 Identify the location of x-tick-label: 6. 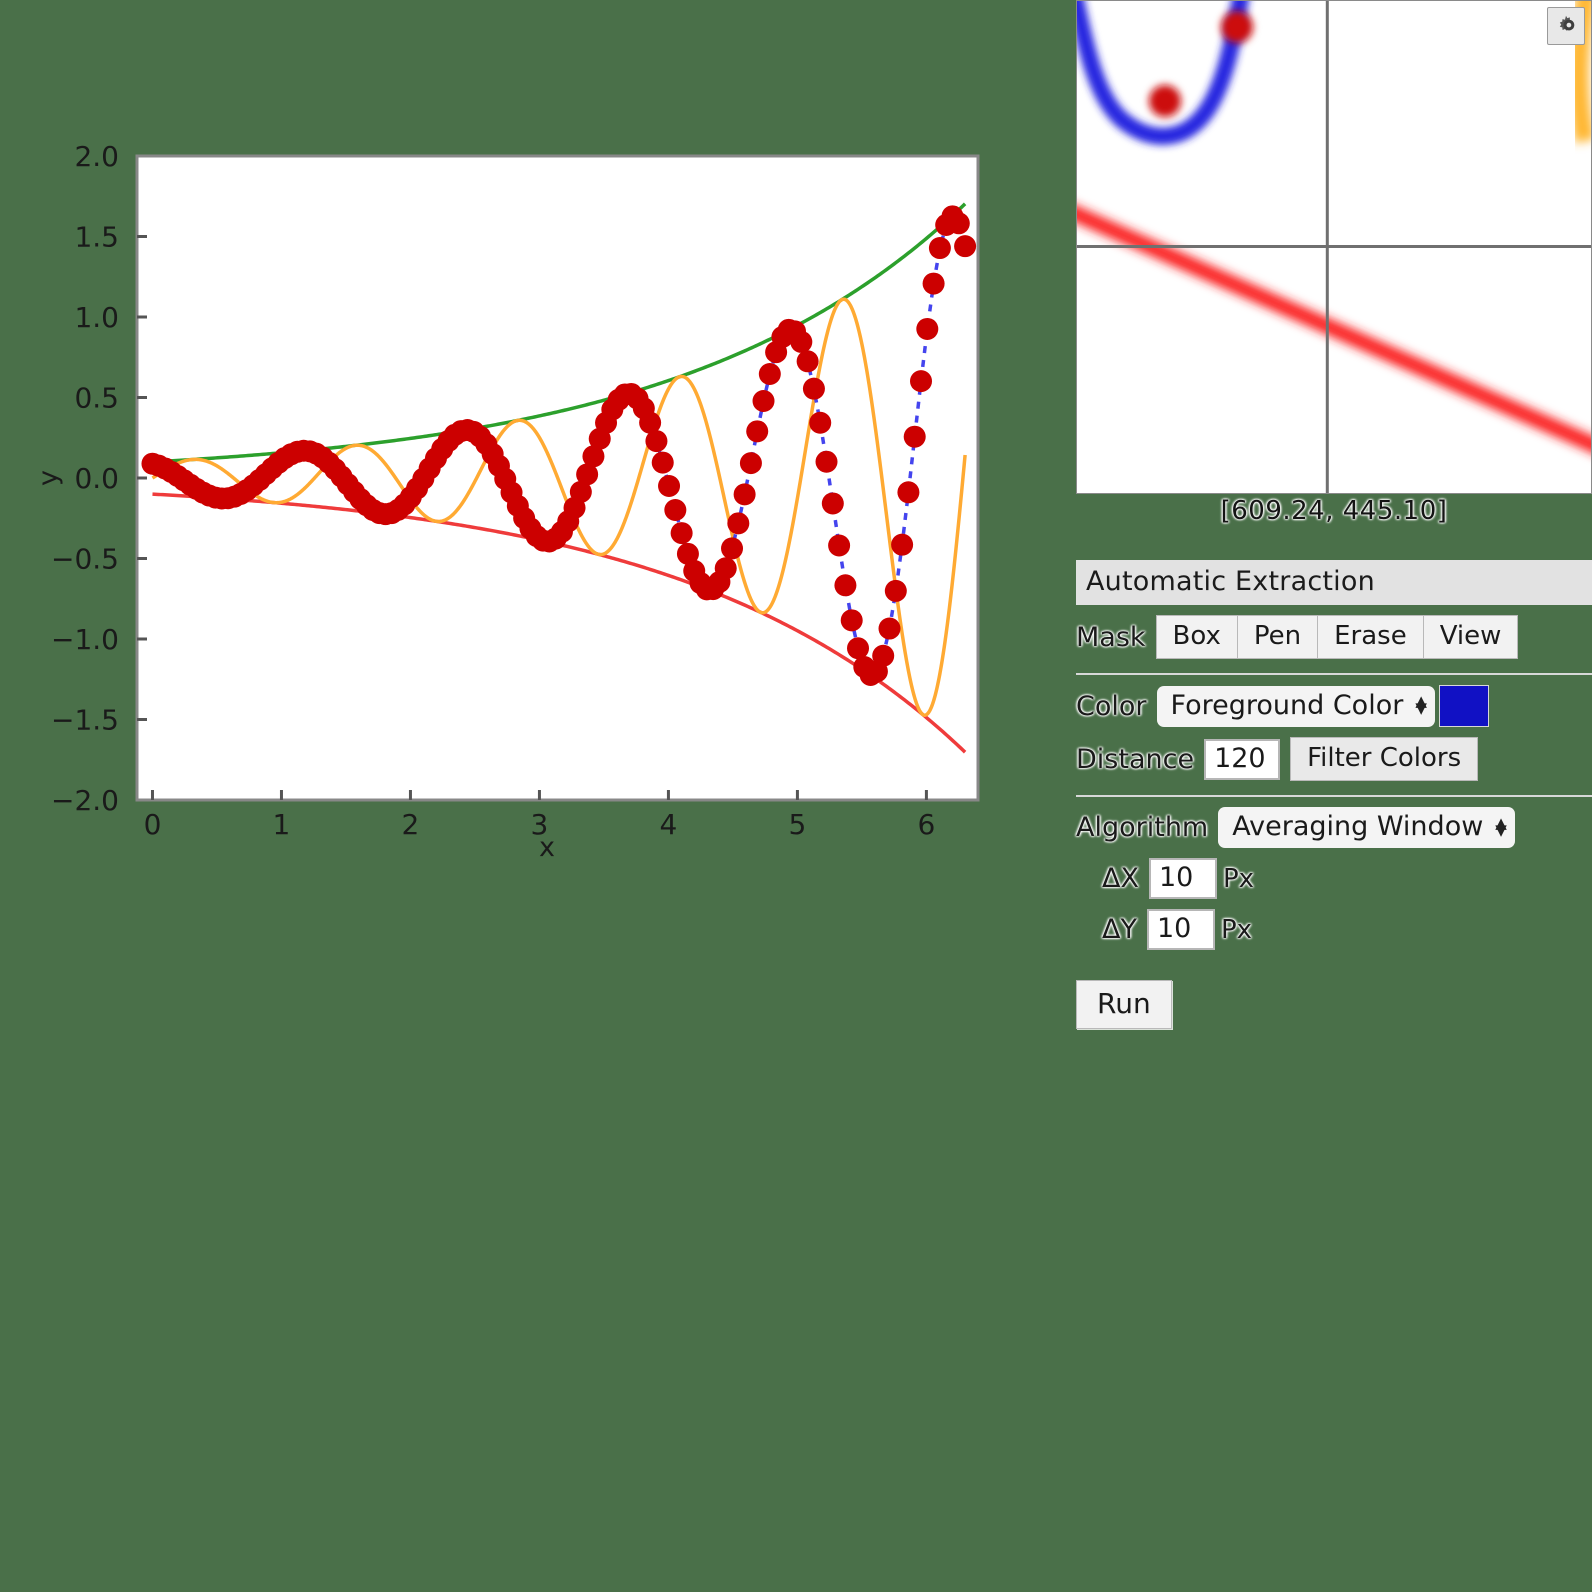
(926, 824).